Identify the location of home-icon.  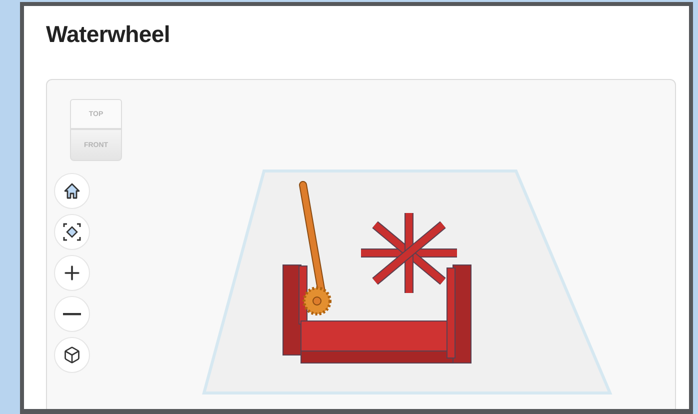
(72, 191).